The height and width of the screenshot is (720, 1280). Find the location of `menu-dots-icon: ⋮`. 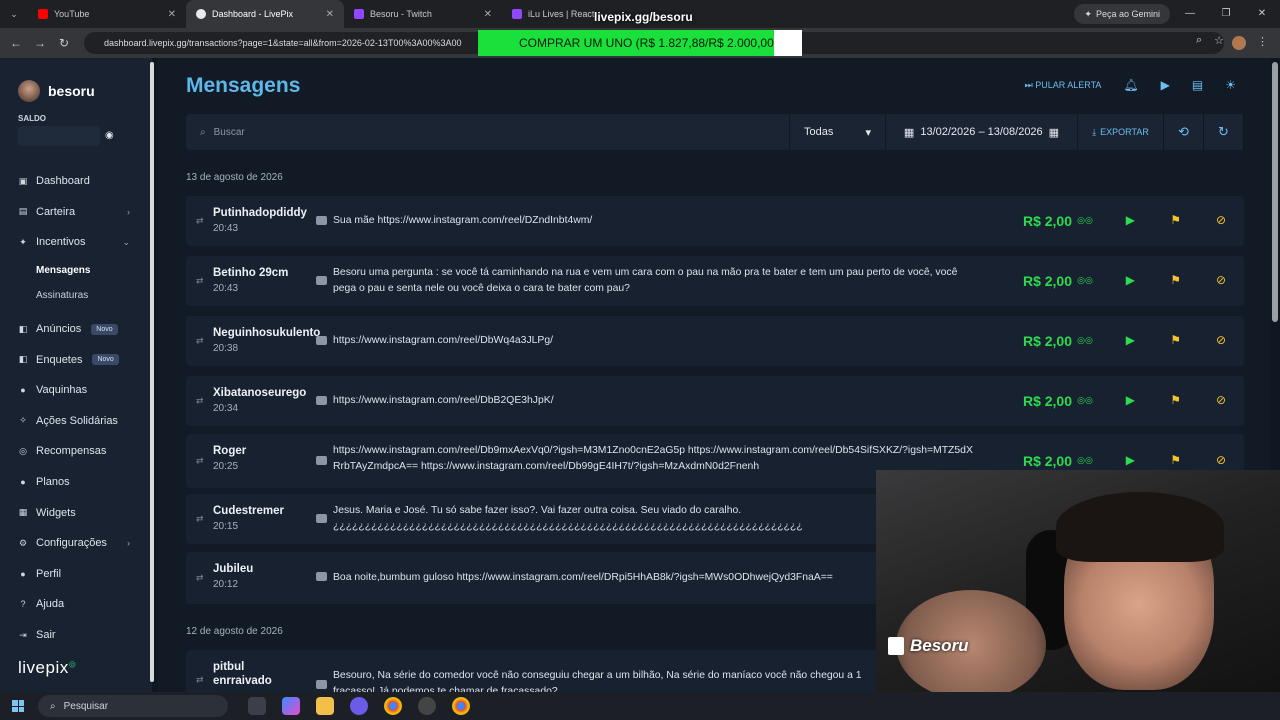

menu-dots-icon: ⋮ is located at coordinates (1262, 41).